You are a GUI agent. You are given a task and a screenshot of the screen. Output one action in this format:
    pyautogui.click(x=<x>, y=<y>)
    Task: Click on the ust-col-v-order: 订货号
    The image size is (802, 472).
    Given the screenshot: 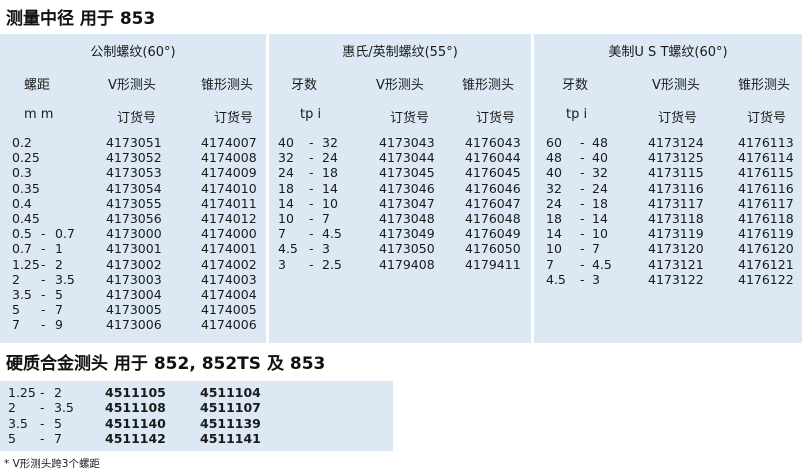 What is the action you would take?
    pyautogui.click(x=678, y=118)
    